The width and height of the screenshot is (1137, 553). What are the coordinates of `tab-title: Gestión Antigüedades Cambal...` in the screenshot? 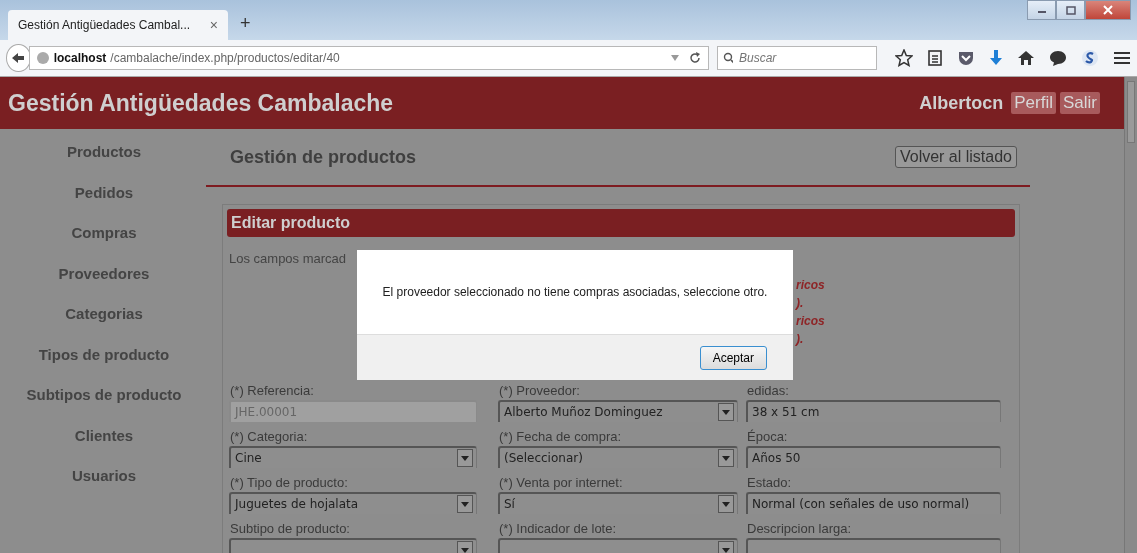 It's located at (104, 25).